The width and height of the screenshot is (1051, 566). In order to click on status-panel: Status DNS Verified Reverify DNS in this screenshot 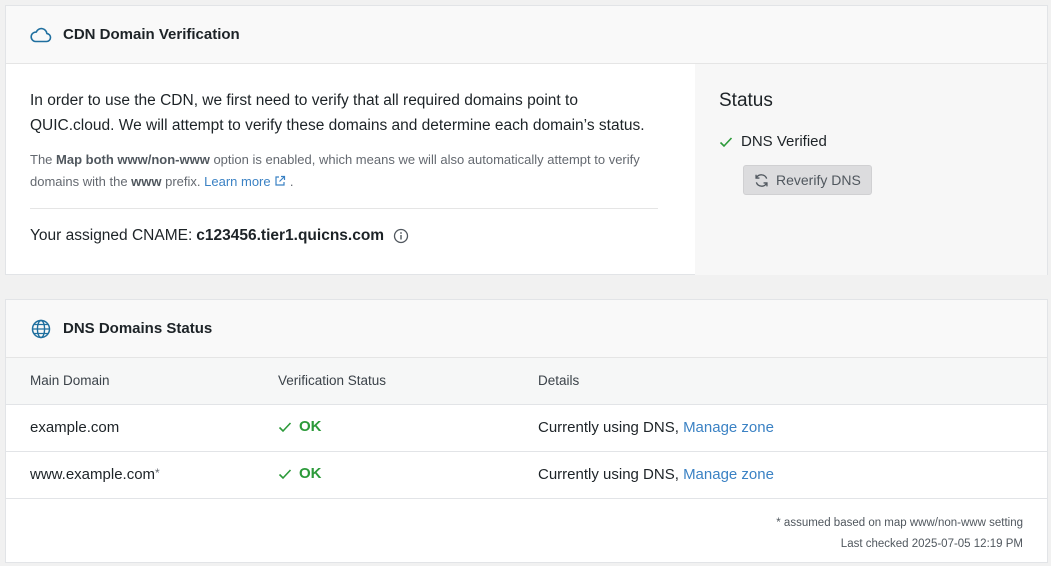, I will do `click(871, 169)`.